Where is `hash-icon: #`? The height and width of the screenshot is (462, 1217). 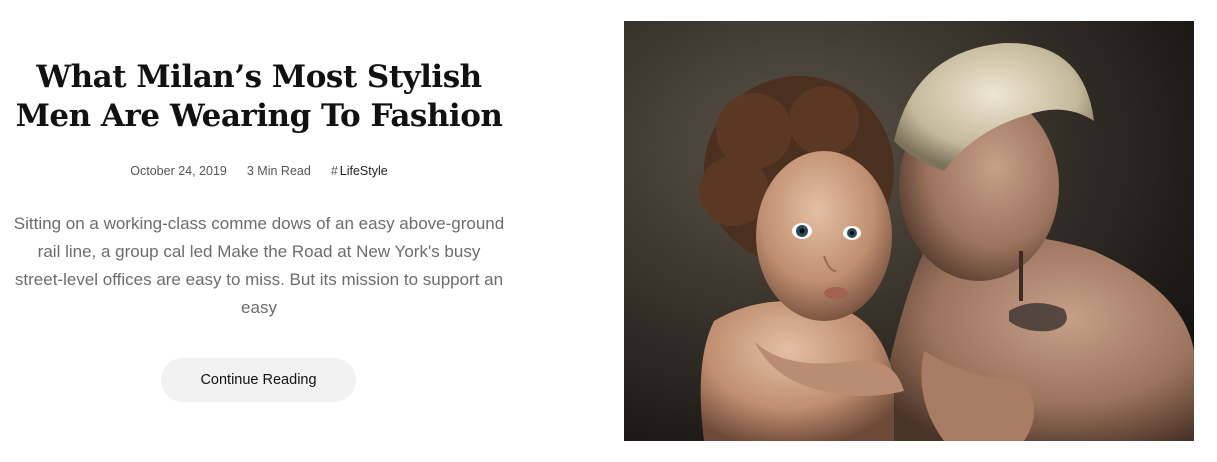
hash-icon: # is located at coordinates (334, 171).